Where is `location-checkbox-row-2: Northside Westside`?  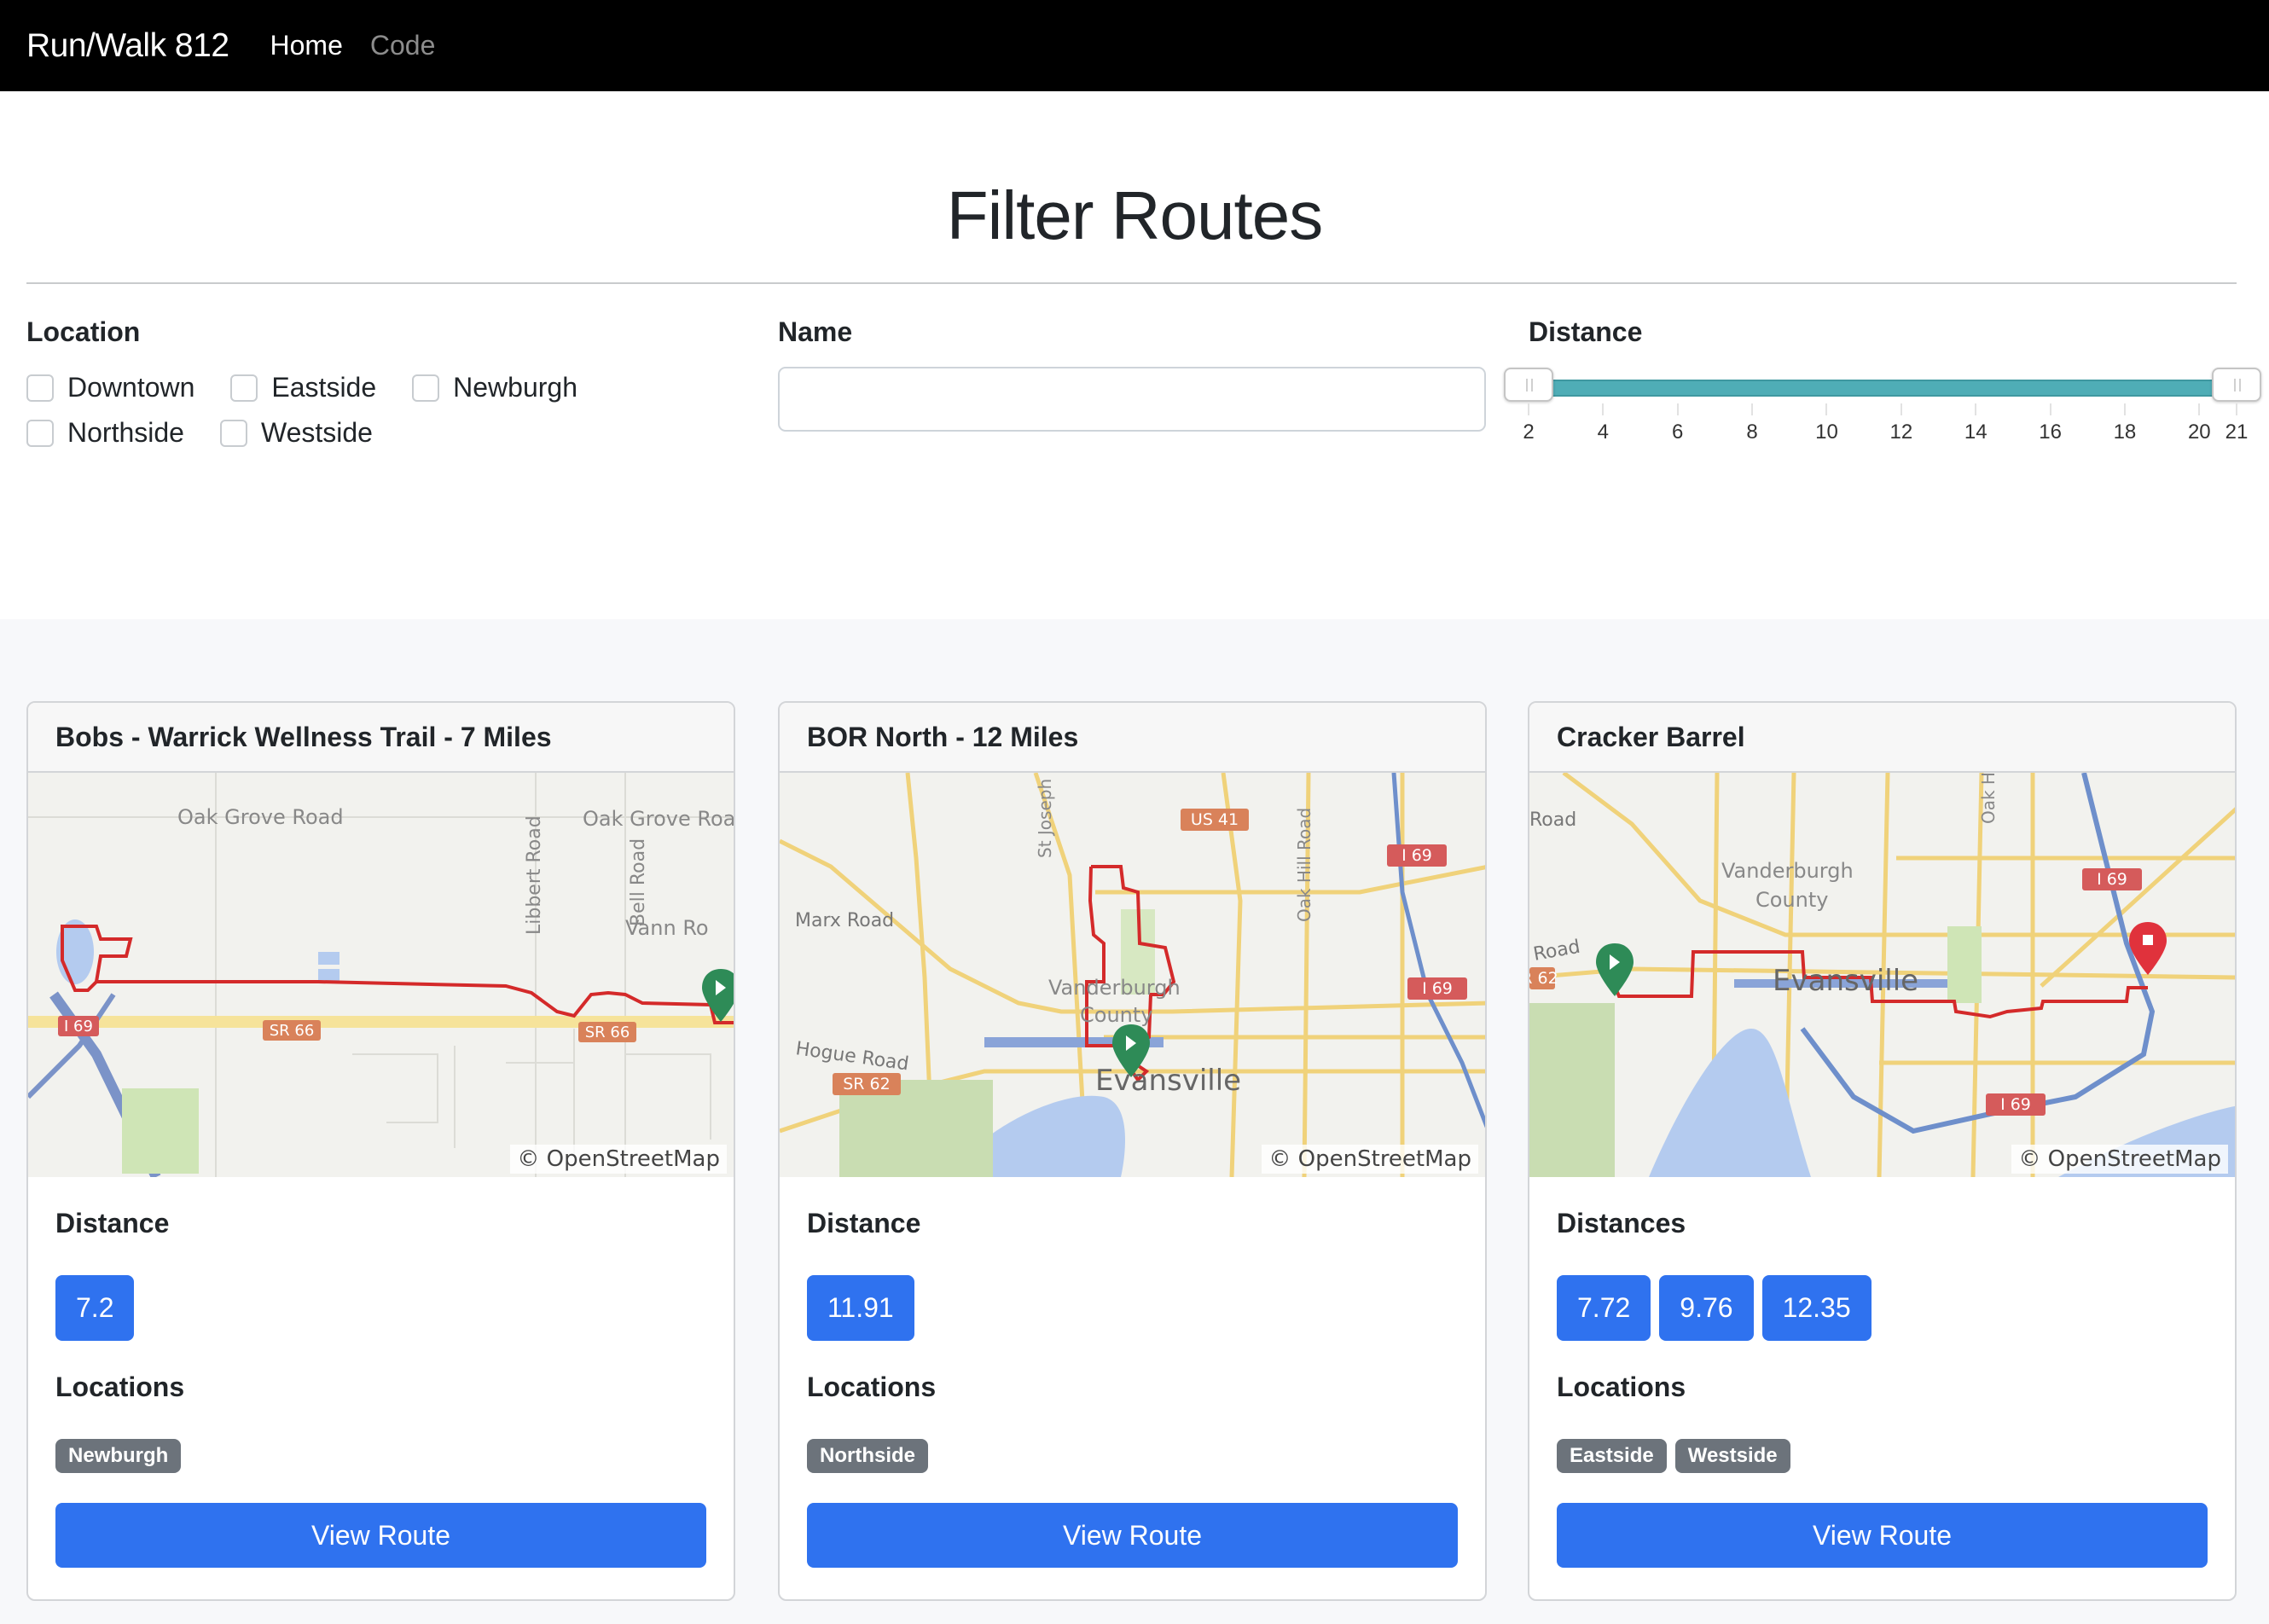 location-checkbox-row-2: Northside Westside is located at coordinates (217, 433).